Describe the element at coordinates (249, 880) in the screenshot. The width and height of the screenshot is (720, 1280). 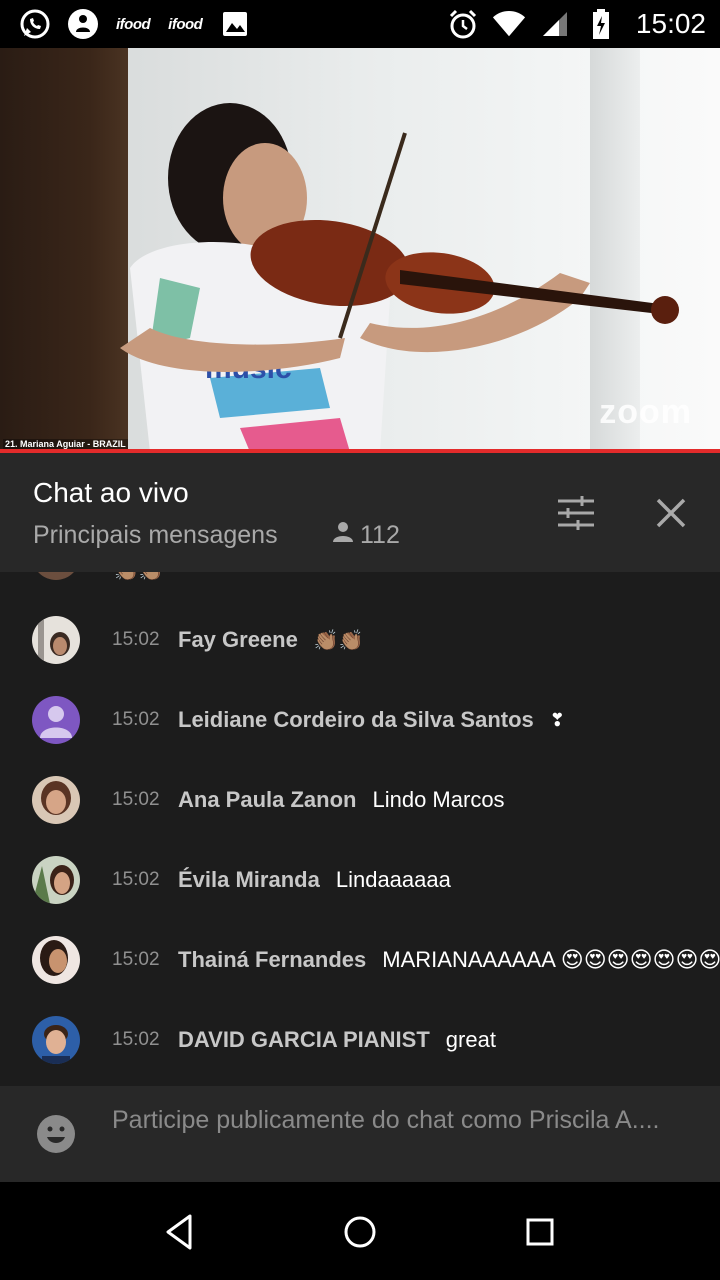
I see `message-author: Évila Miranda` at that location.